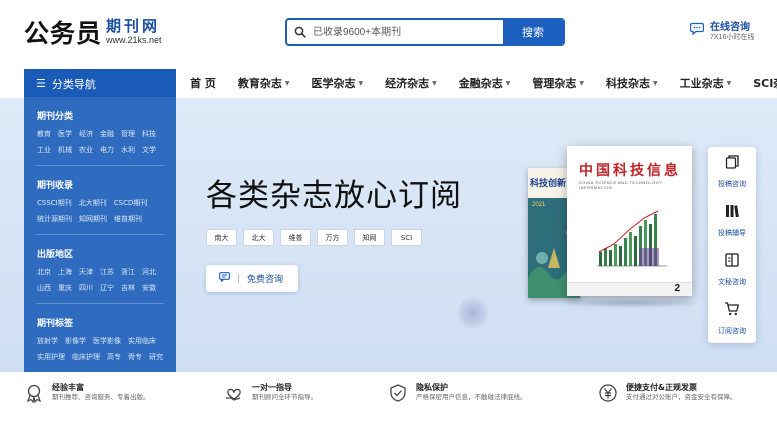  Describe the element at coordinates (86, 150) in the screenshot. I see `category-link: 农业` at that location.